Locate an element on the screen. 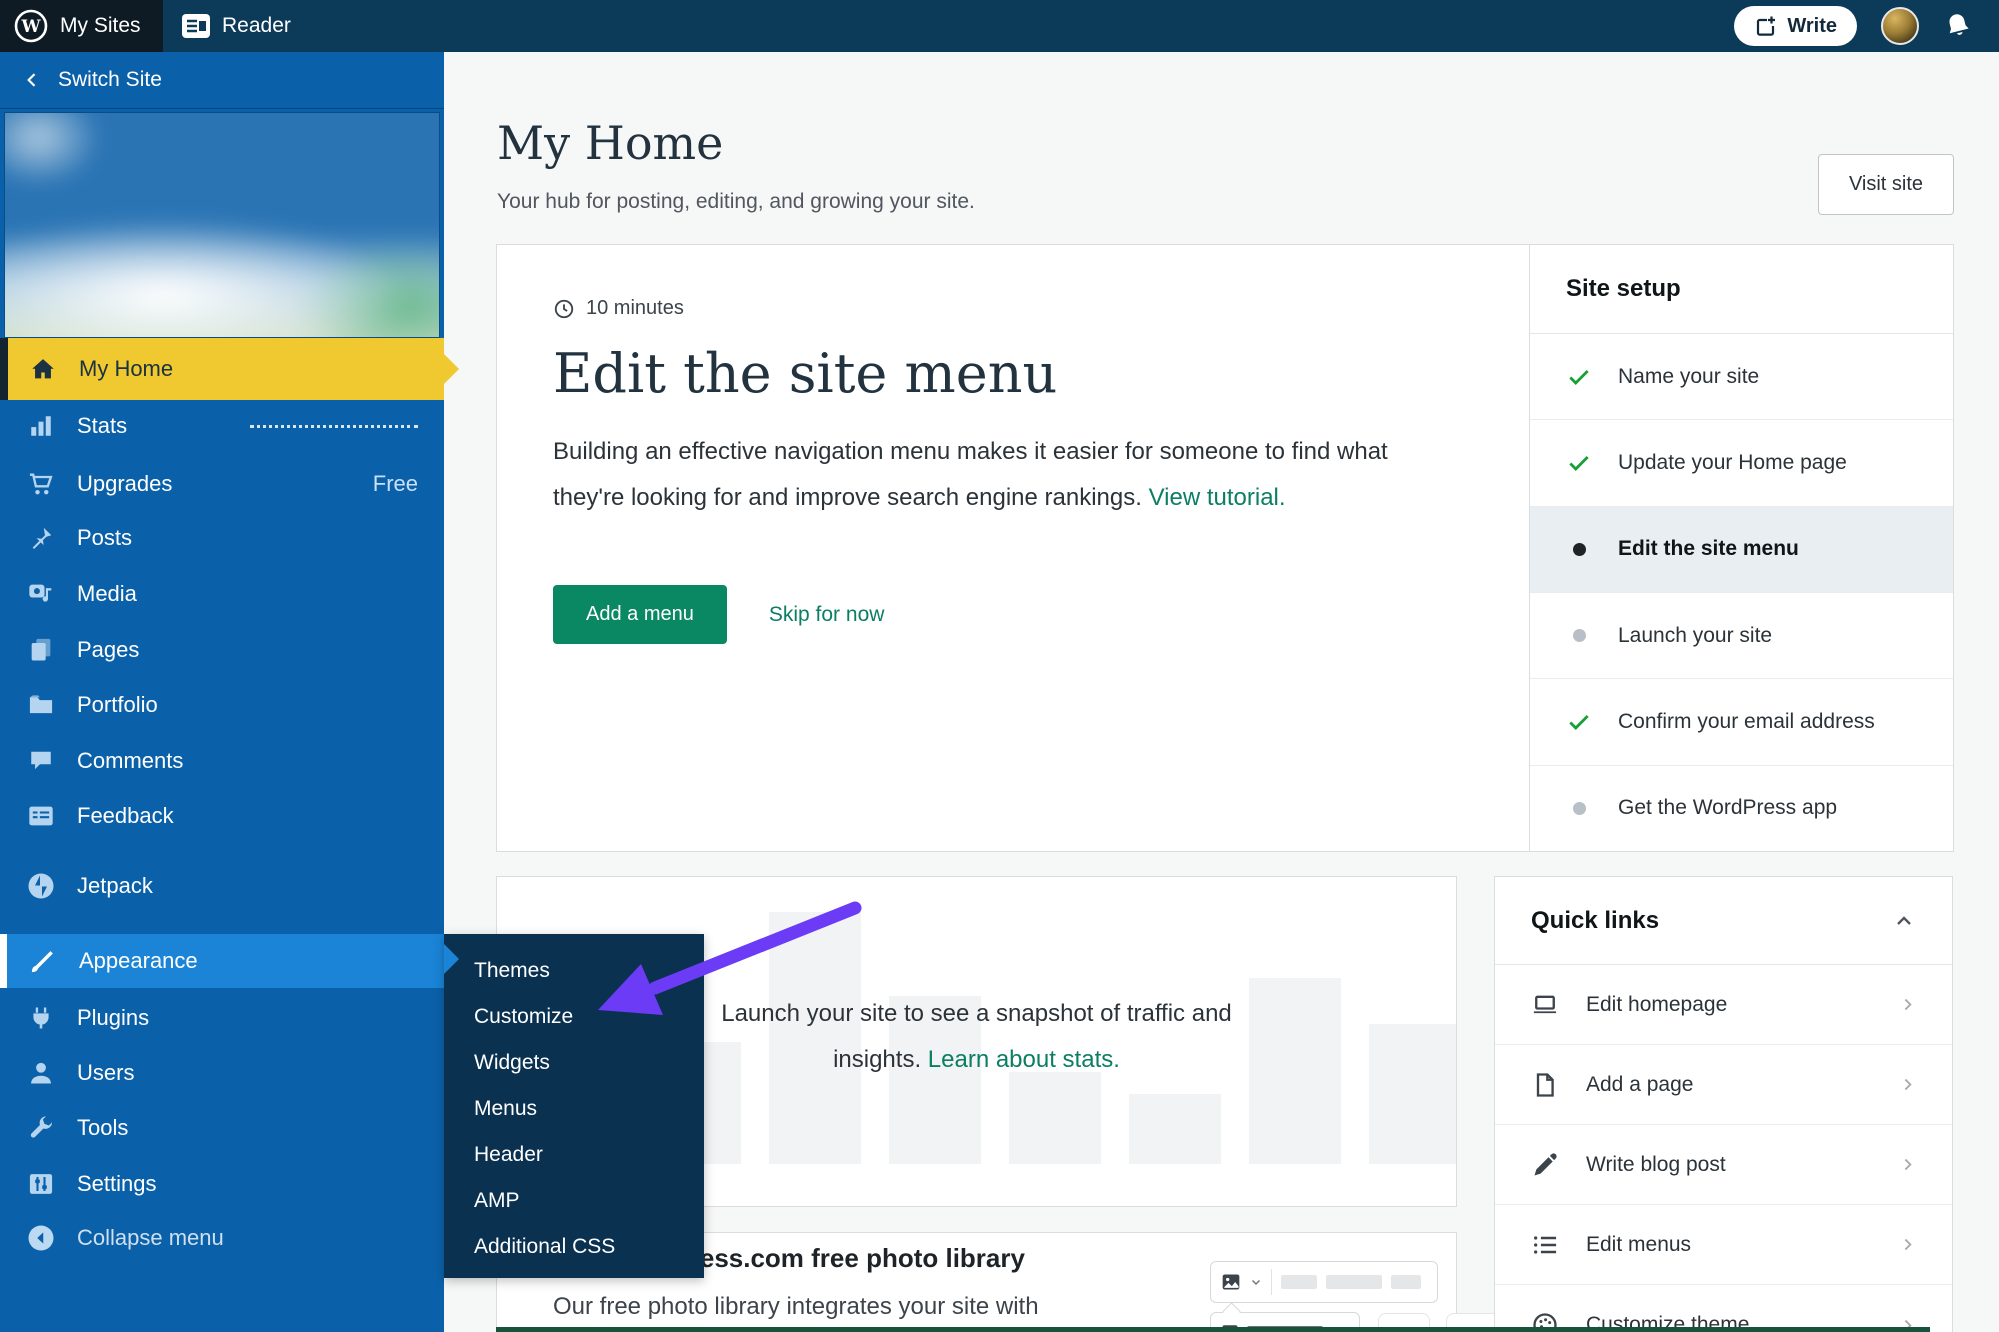  my-sites-button: W My Sites is located at coordinates (81, 26).